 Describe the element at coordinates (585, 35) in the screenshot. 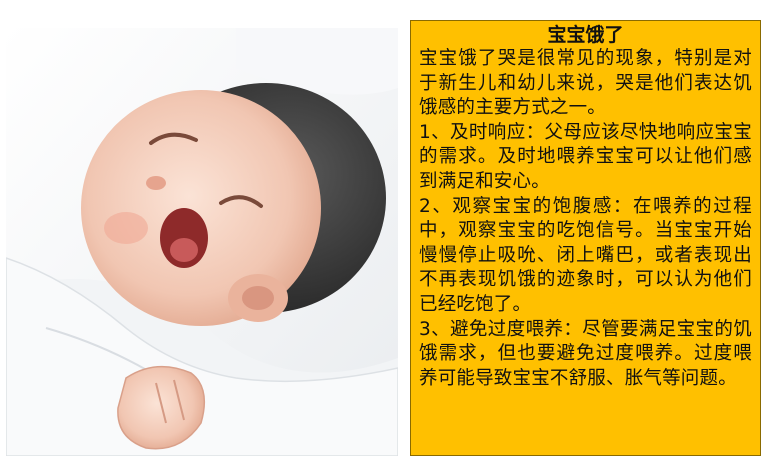

I see `article-title: 宝宝饿了` at that location.